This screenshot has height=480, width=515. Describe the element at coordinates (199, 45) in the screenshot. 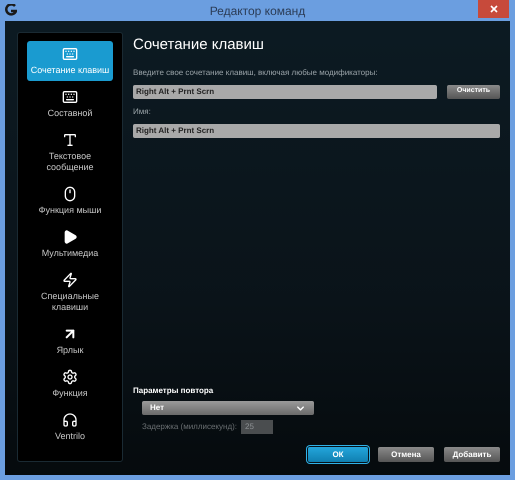

I see `page-heading: Сочетание клавиш` at that location.